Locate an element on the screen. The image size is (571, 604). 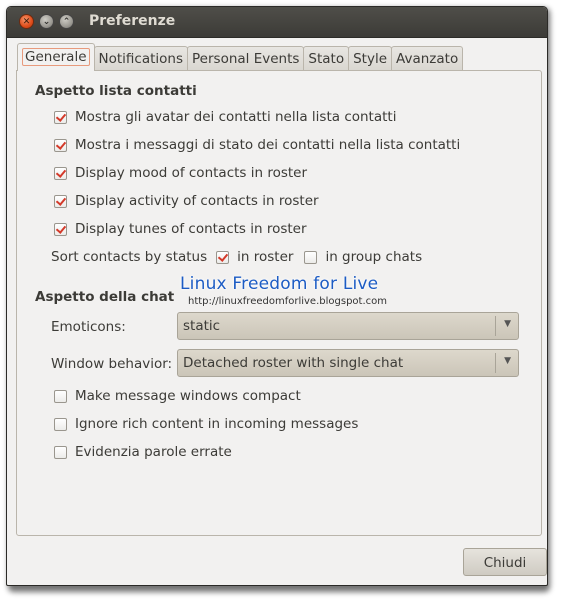
tab-personal-events: Personal Events is located at coordinates (246, 58).